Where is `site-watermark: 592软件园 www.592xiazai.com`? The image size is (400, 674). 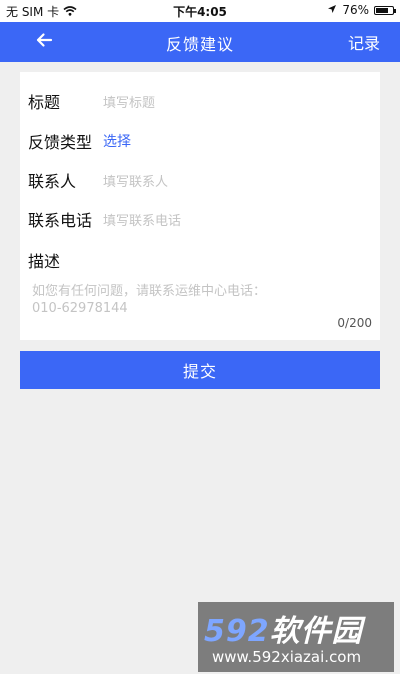
site-watermark: 592软件园 www.592xiazai.com is located at coordinates (296, 637).